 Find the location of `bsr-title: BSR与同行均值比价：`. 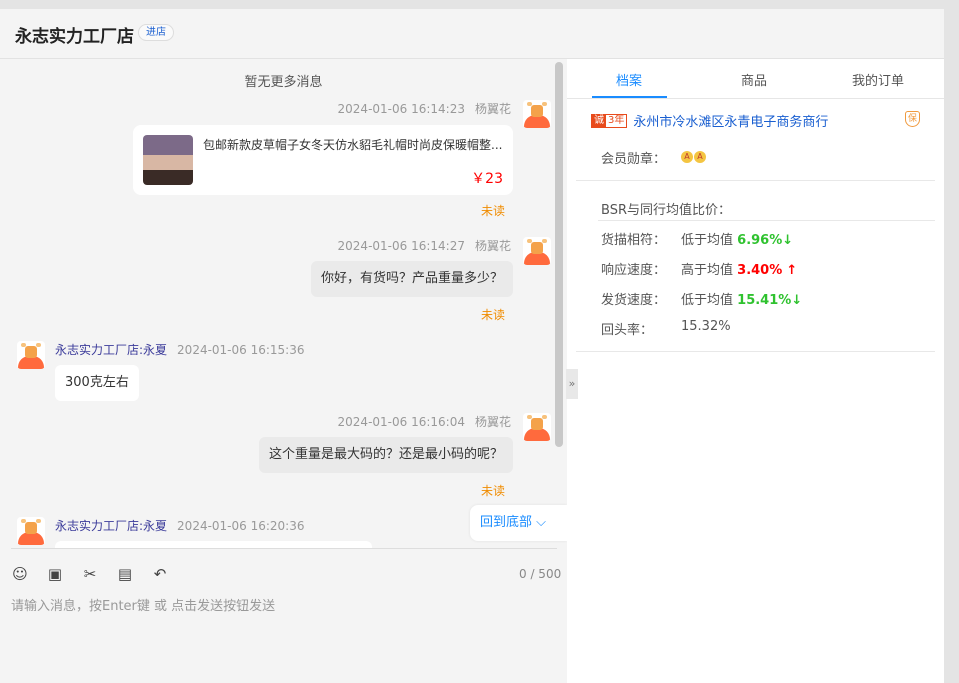

bsr-title: BSR与同行均值比价： is located at coordinates (666, 210).